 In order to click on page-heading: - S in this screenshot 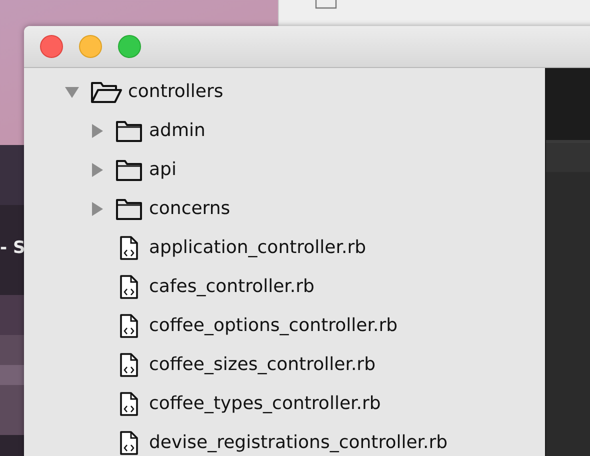, I will do `click(13, 248)`.